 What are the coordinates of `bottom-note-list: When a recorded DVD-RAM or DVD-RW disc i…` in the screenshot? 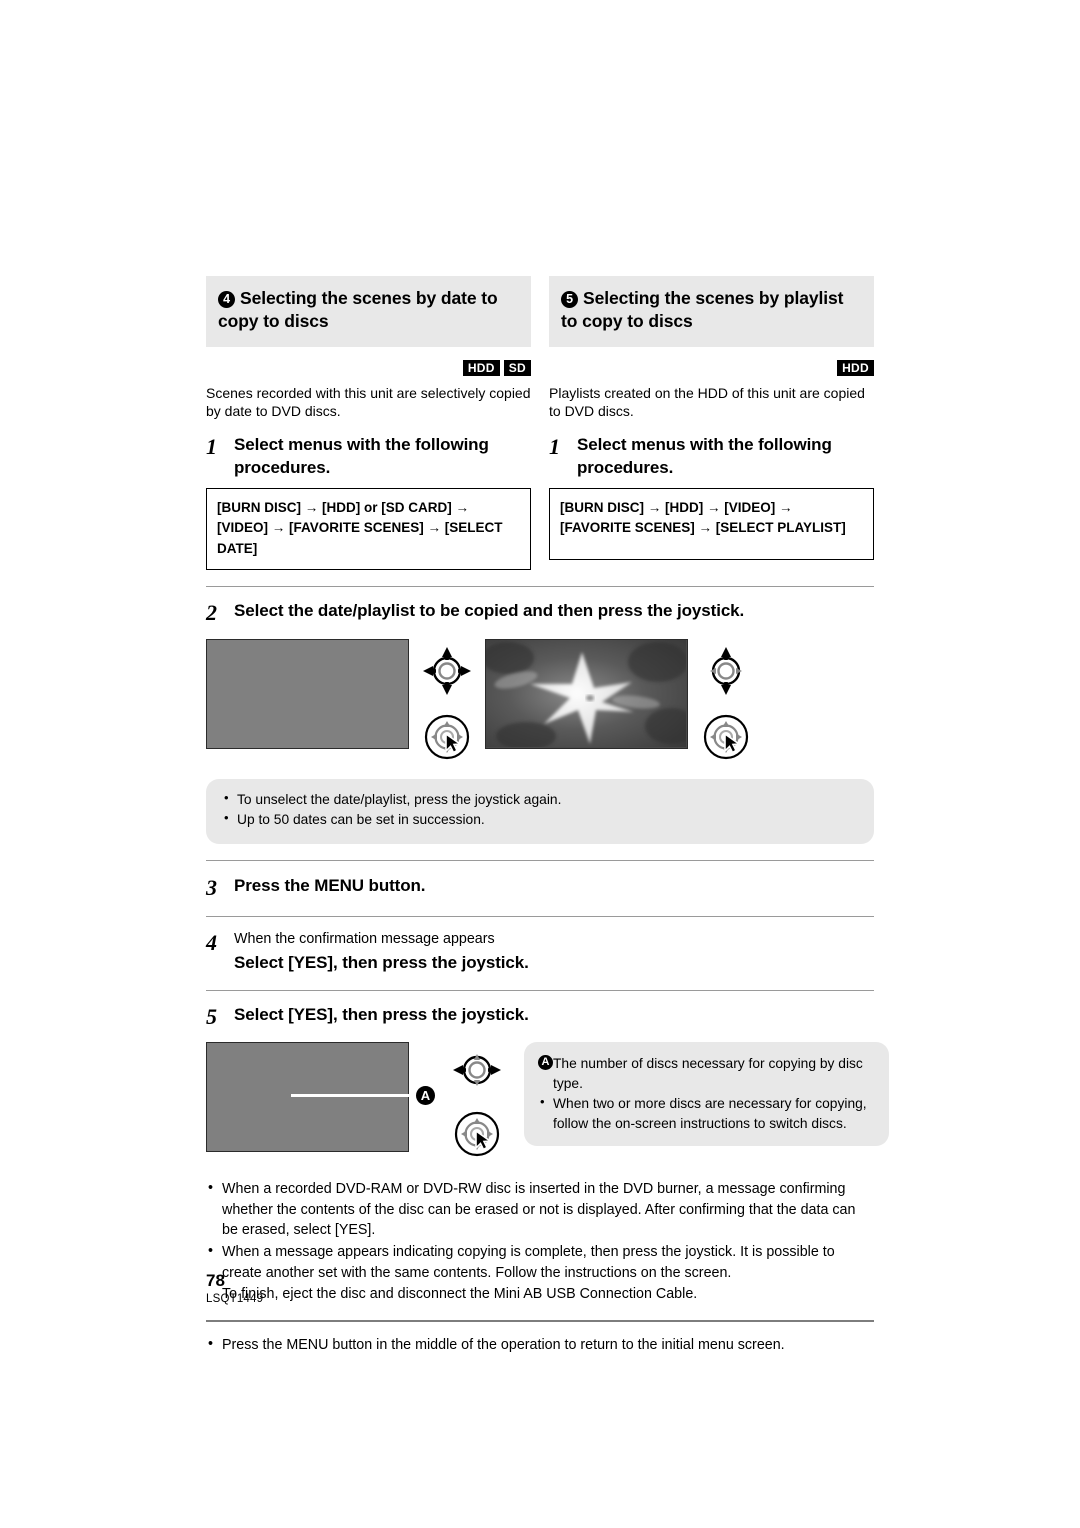 It's located at (540, 1241).